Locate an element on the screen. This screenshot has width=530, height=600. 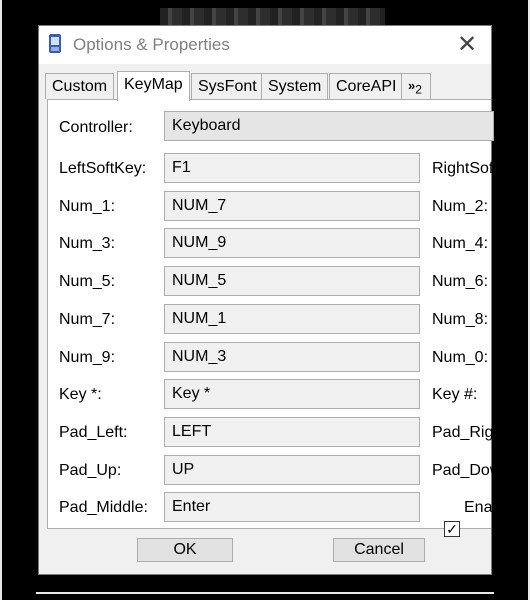
row-label: Key *: is located at coordinates (80, 394).